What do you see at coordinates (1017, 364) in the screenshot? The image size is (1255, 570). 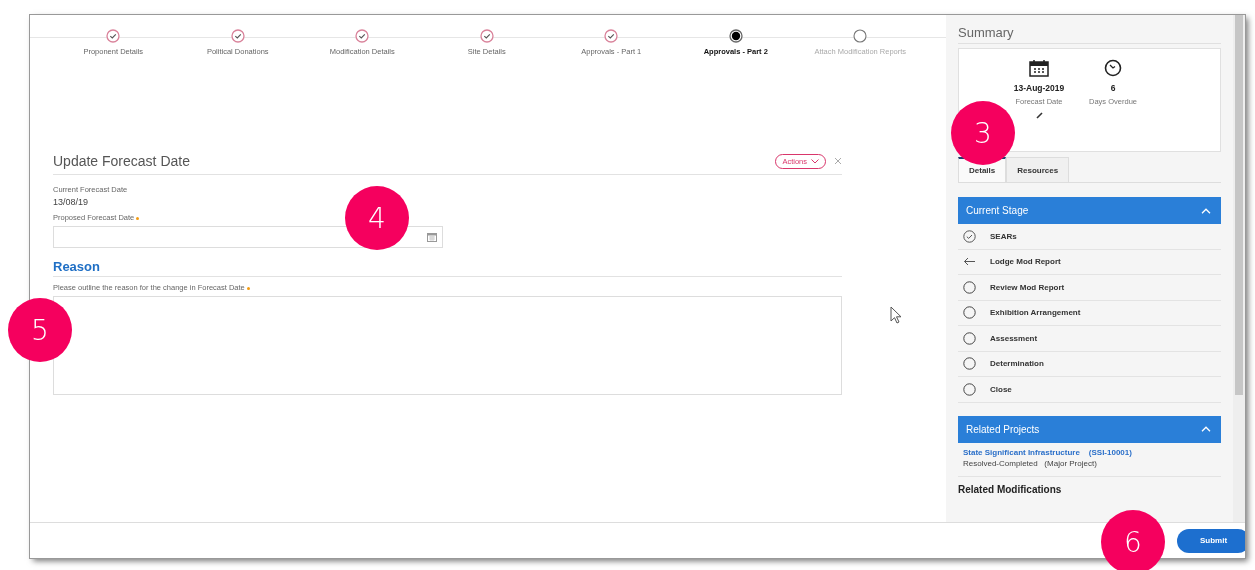 I see `stage-item: Determination` at bounding box center [1017, 364].